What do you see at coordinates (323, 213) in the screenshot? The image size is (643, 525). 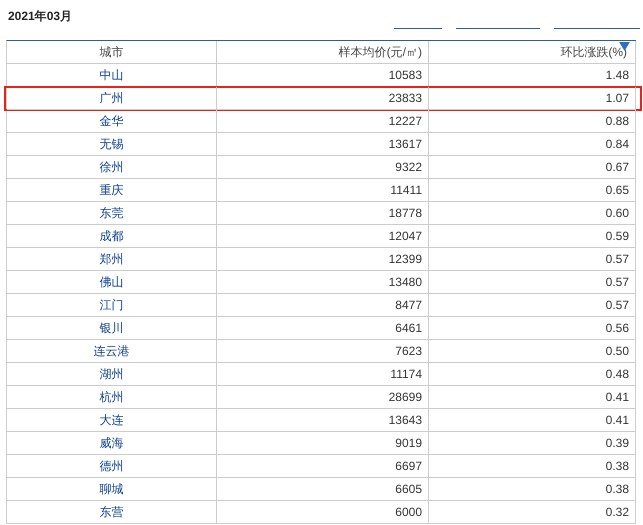 I see `table-cell: 18778` at bounding box center [323, 213].